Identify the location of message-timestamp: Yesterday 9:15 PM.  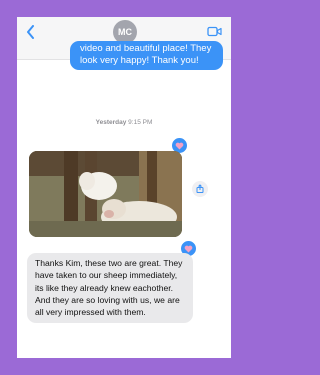
(124, 122).